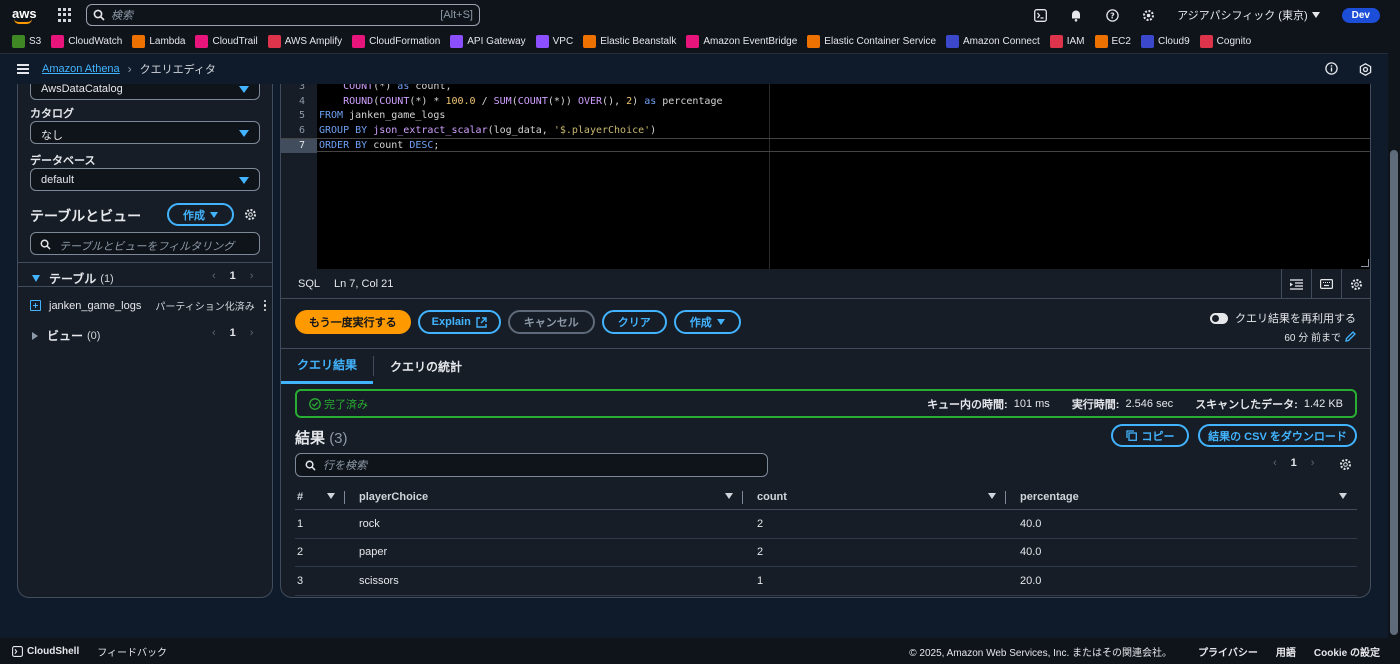  Describe the element at coordinates (1347, 651) in the screenshot. I see `cookie-settings-link: Cookie の設定` at that location.